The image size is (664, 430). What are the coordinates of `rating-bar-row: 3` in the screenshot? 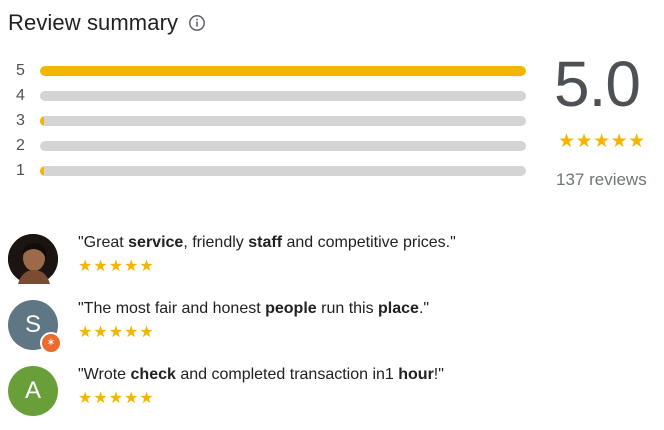 It's located at (271, 120).